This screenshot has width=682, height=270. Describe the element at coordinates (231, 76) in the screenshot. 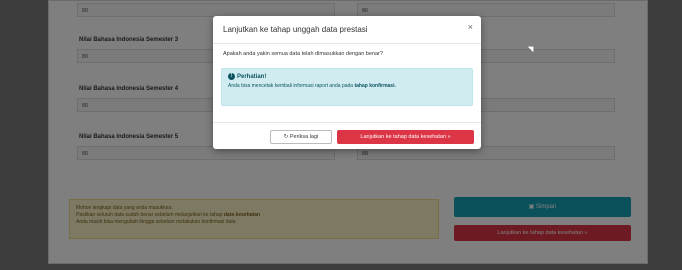

I see `info-icon: !` at that location.